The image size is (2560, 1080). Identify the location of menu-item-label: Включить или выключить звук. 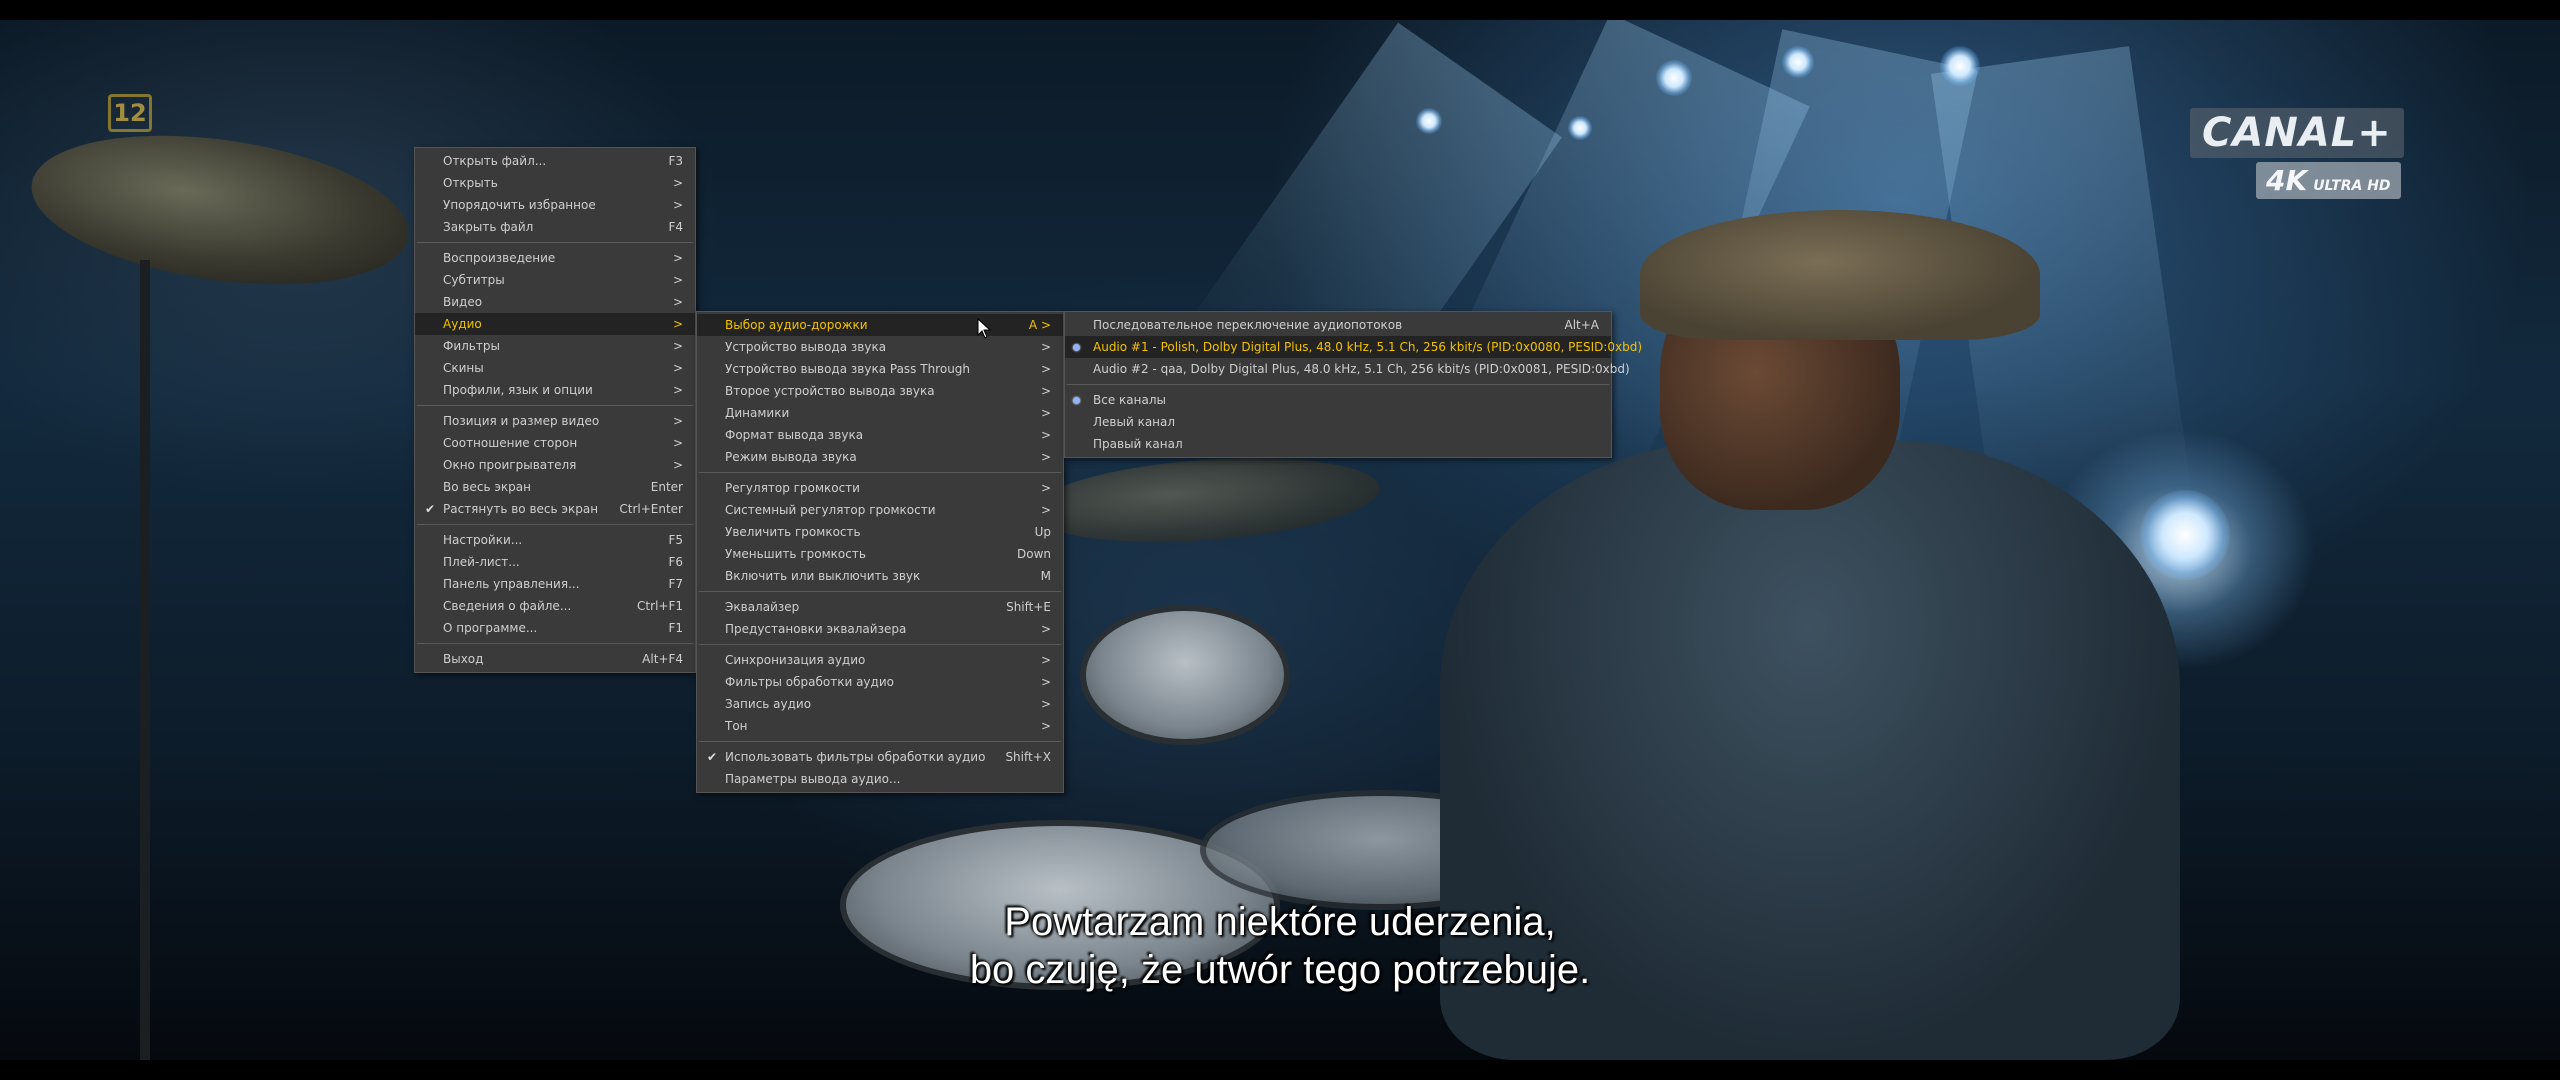
(823, 576).